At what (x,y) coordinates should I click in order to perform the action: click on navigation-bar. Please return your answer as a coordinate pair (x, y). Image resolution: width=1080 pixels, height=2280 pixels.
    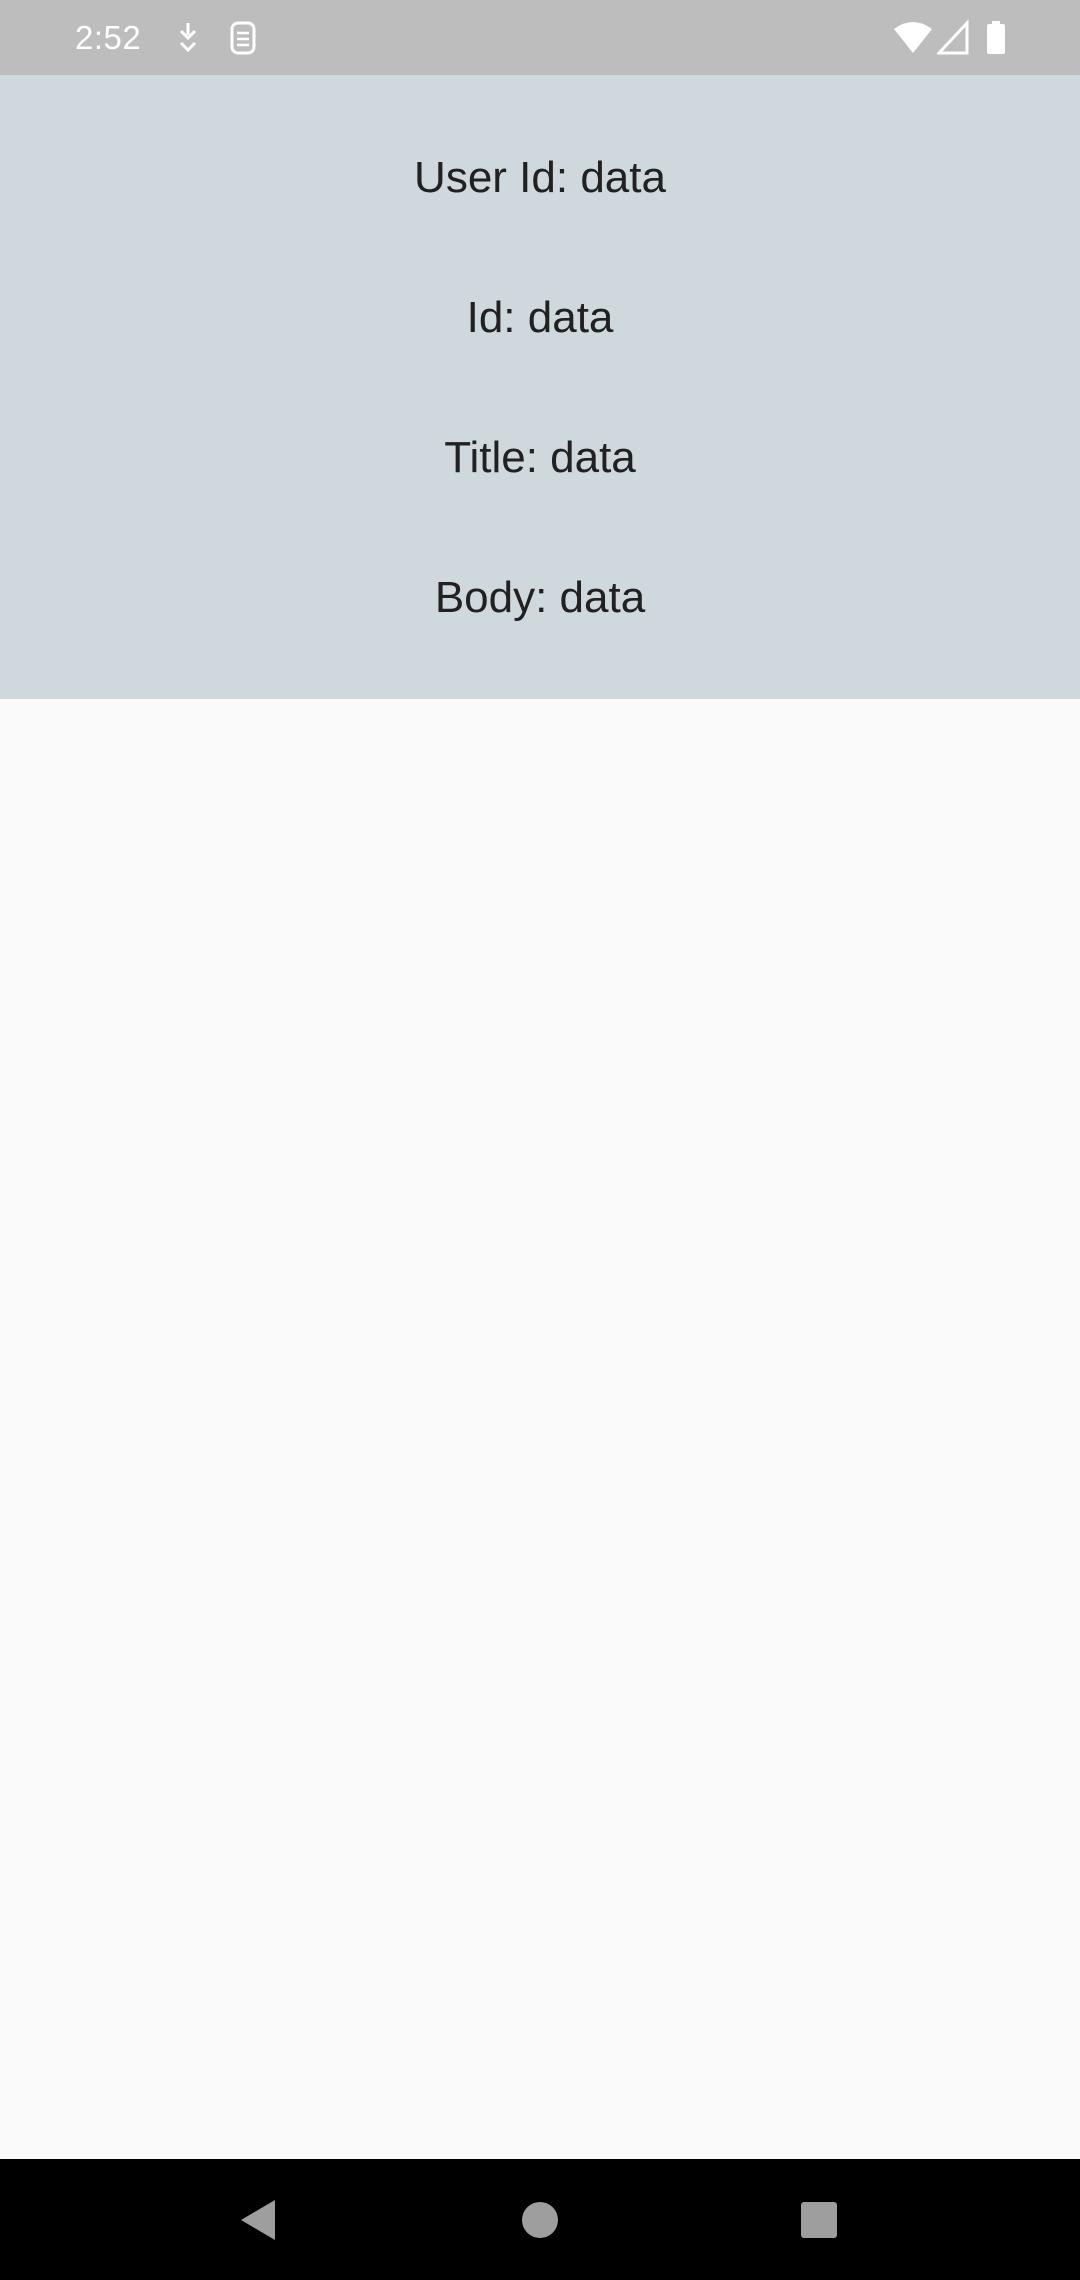
    Looking at the image, I should click on (540, 2219).